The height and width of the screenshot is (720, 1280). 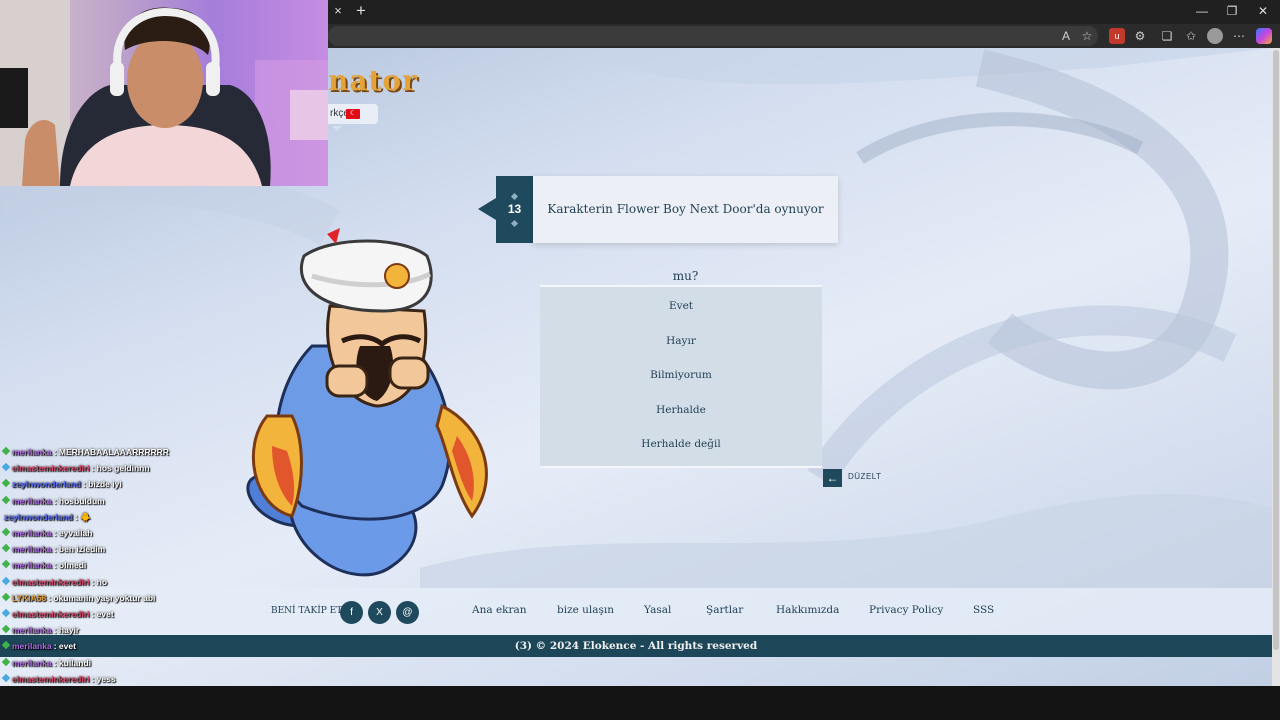 What do you see at coordinates (379, 612) in the screenshot?
I see `x-icon: X` at bounding box center [379, 612].